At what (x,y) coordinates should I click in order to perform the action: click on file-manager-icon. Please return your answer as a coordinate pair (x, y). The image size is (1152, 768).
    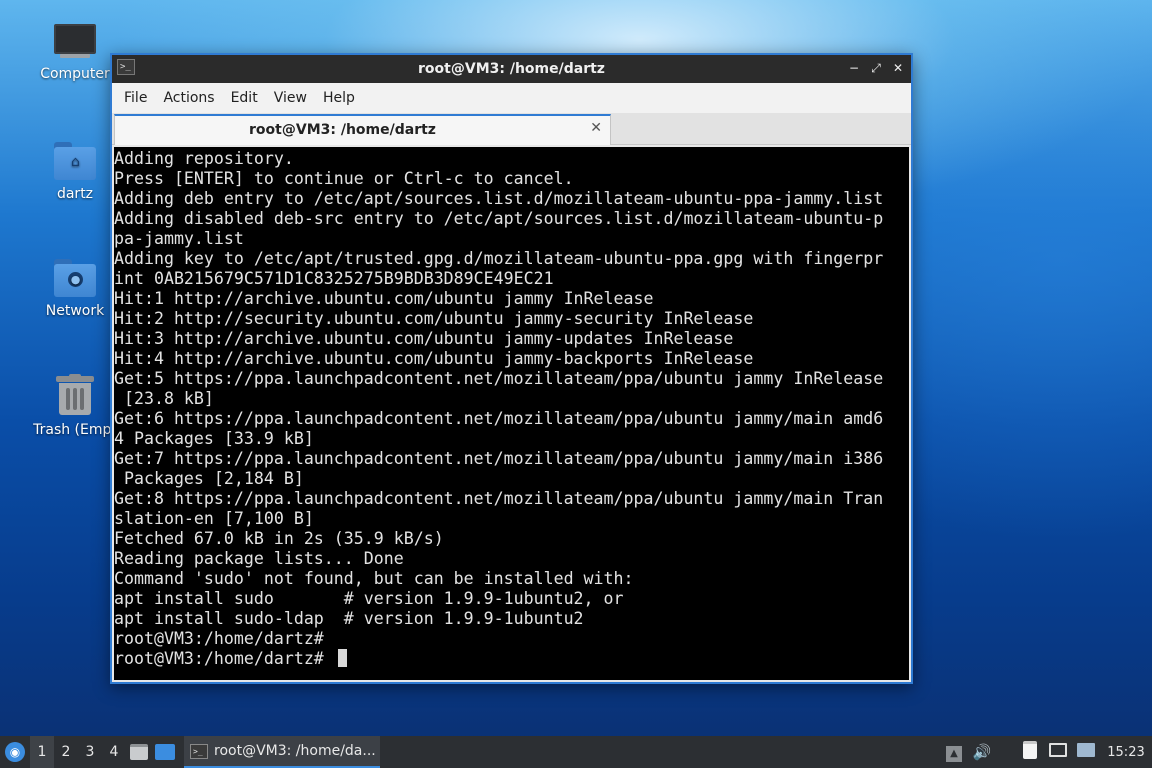
    Looking at the image, I should click on (139, 752).